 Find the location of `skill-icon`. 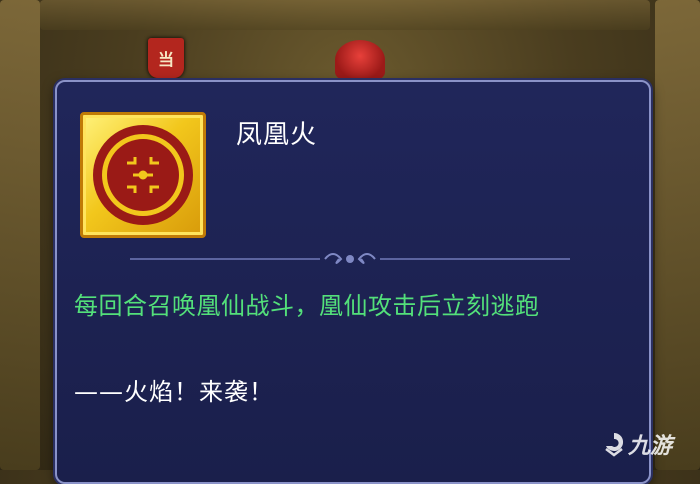

skill-icon is located at coordinates (143, 175).